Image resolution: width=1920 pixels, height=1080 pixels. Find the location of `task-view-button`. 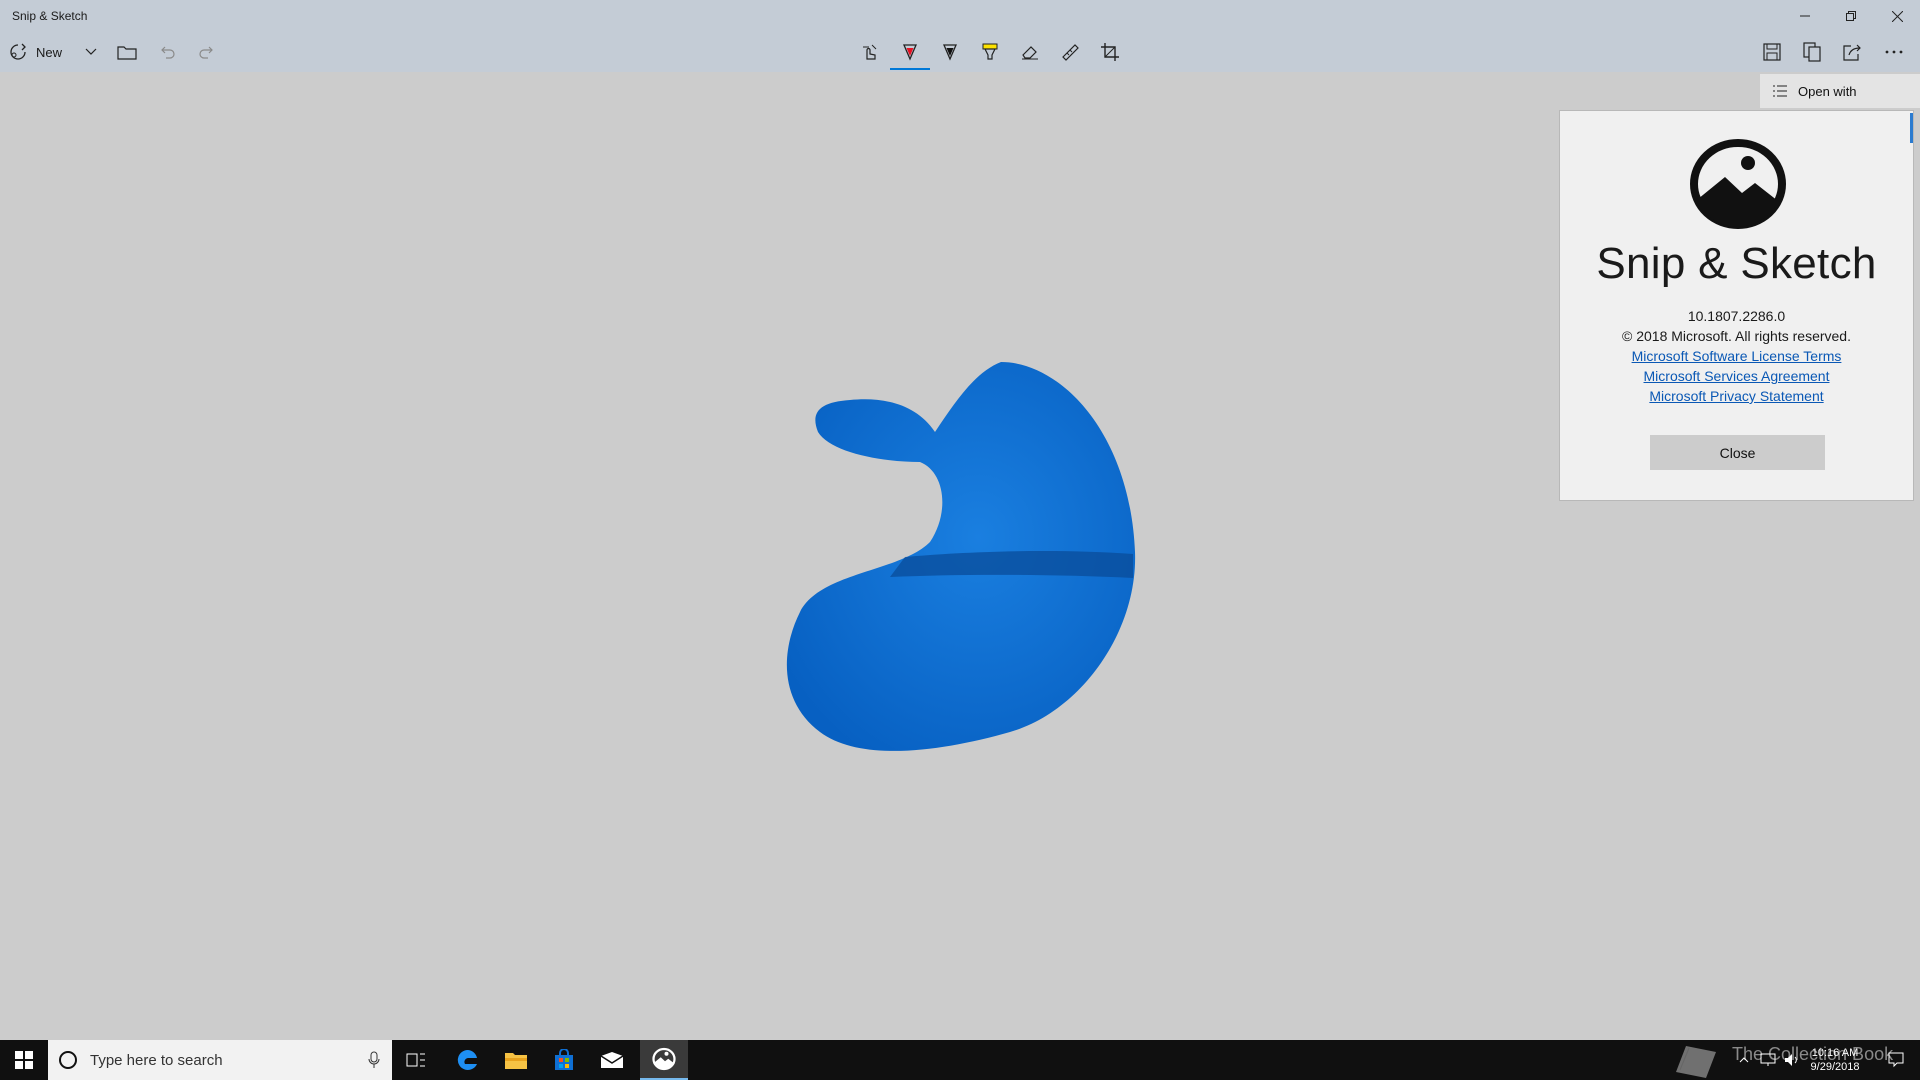

task-view-button is located at coordinates (416, 1060).